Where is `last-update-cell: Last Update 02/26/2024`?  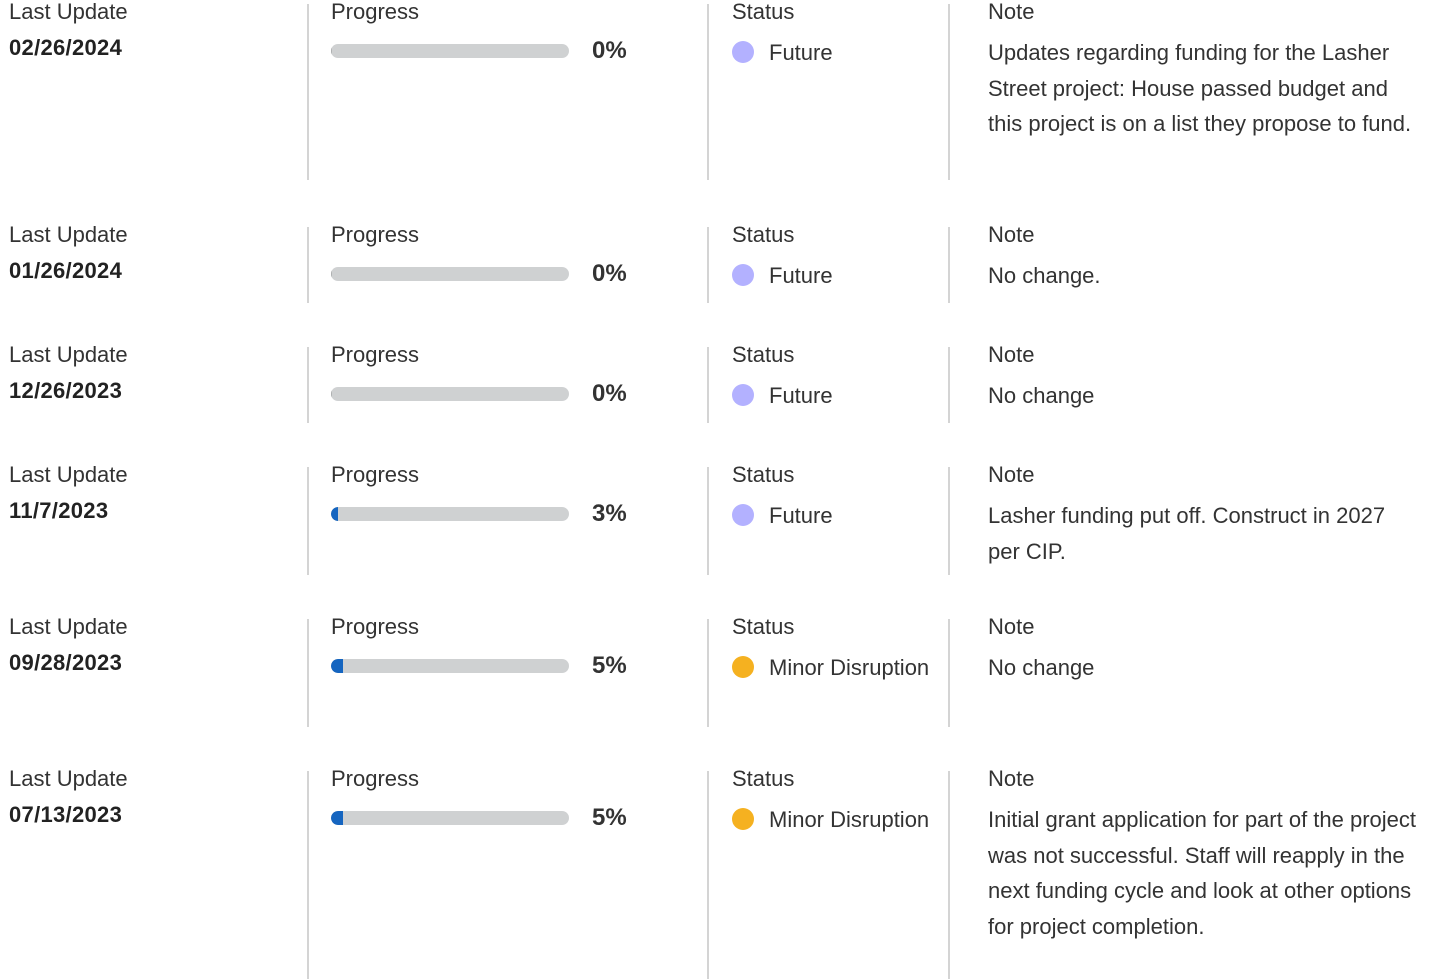
last-update-cell: Last Update 02/26/2024 is located at coordinates (154, 30).